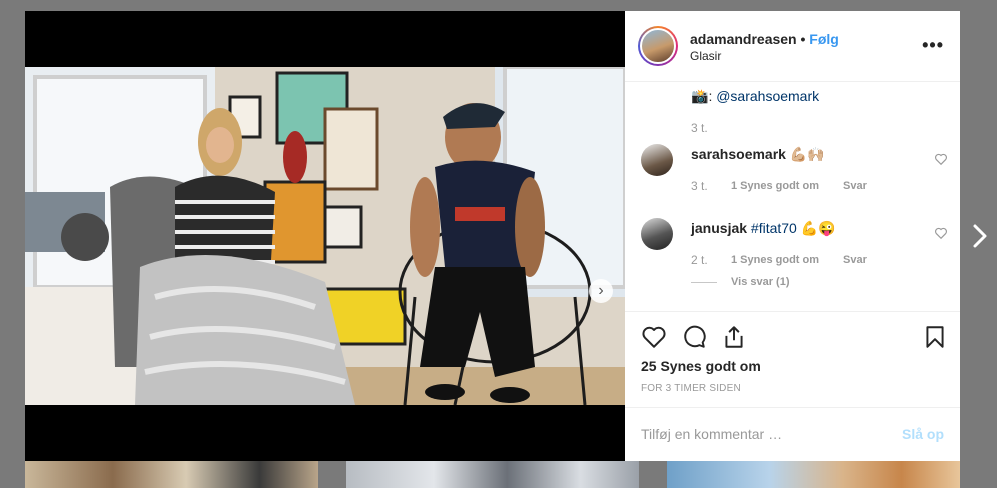  What do you see at coordinates (705, 56) in the screenshot?
I see `post-location: Glasir` at bounding box center [705, 56].